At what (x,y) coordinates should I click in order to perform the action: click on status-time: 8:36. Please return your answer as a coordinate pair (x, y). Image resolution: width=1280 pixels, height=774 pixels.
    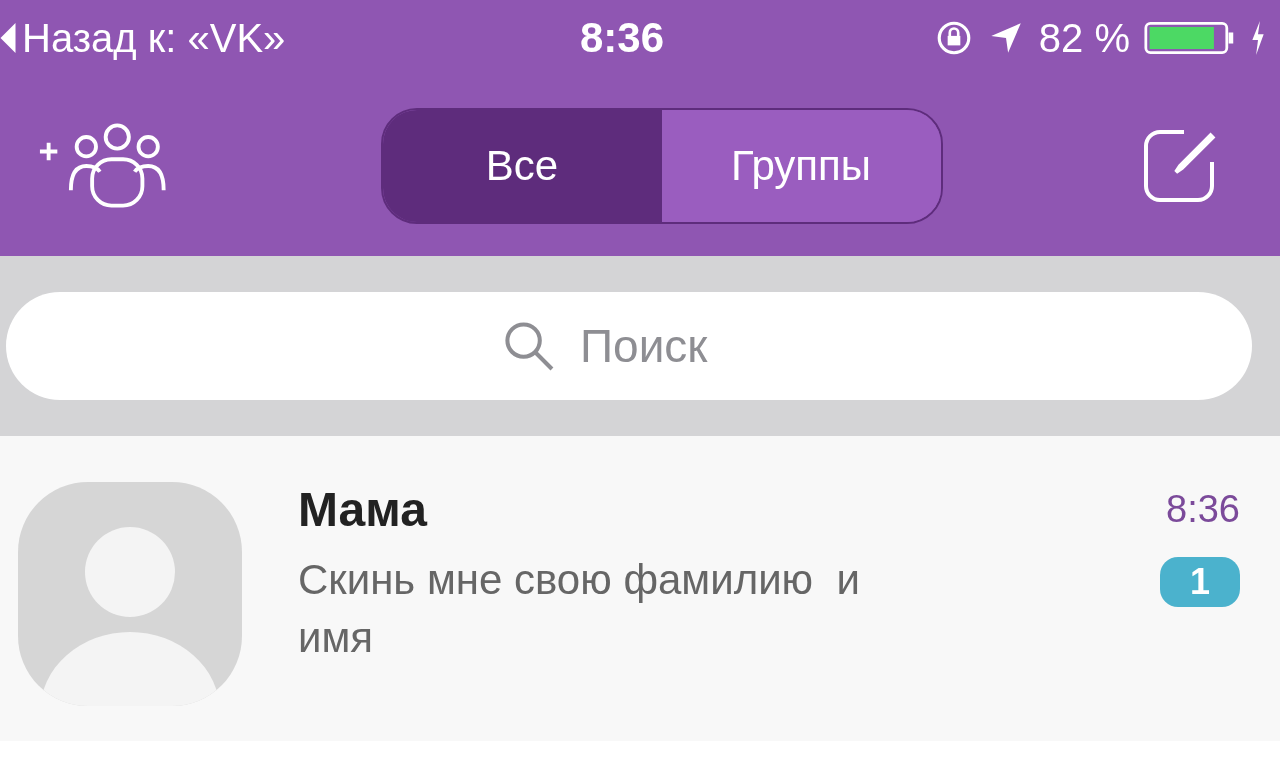
    Looking at the image, I should click on (622, 38).